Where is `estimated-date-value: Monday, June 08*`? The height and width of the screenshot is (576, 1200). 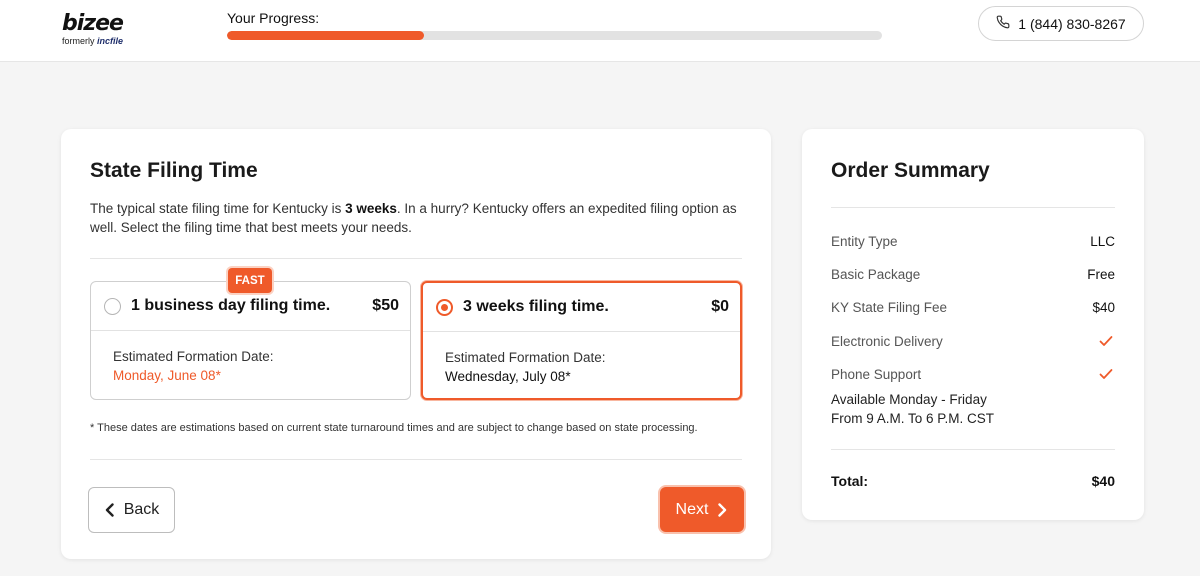
estimated-date-value: Monday, June 08* is located at coordinates (167, 375).